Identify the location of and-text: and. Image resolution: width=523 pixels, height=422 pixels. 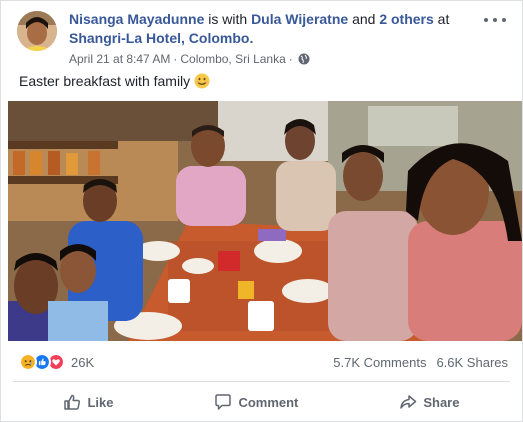
(364, 19).